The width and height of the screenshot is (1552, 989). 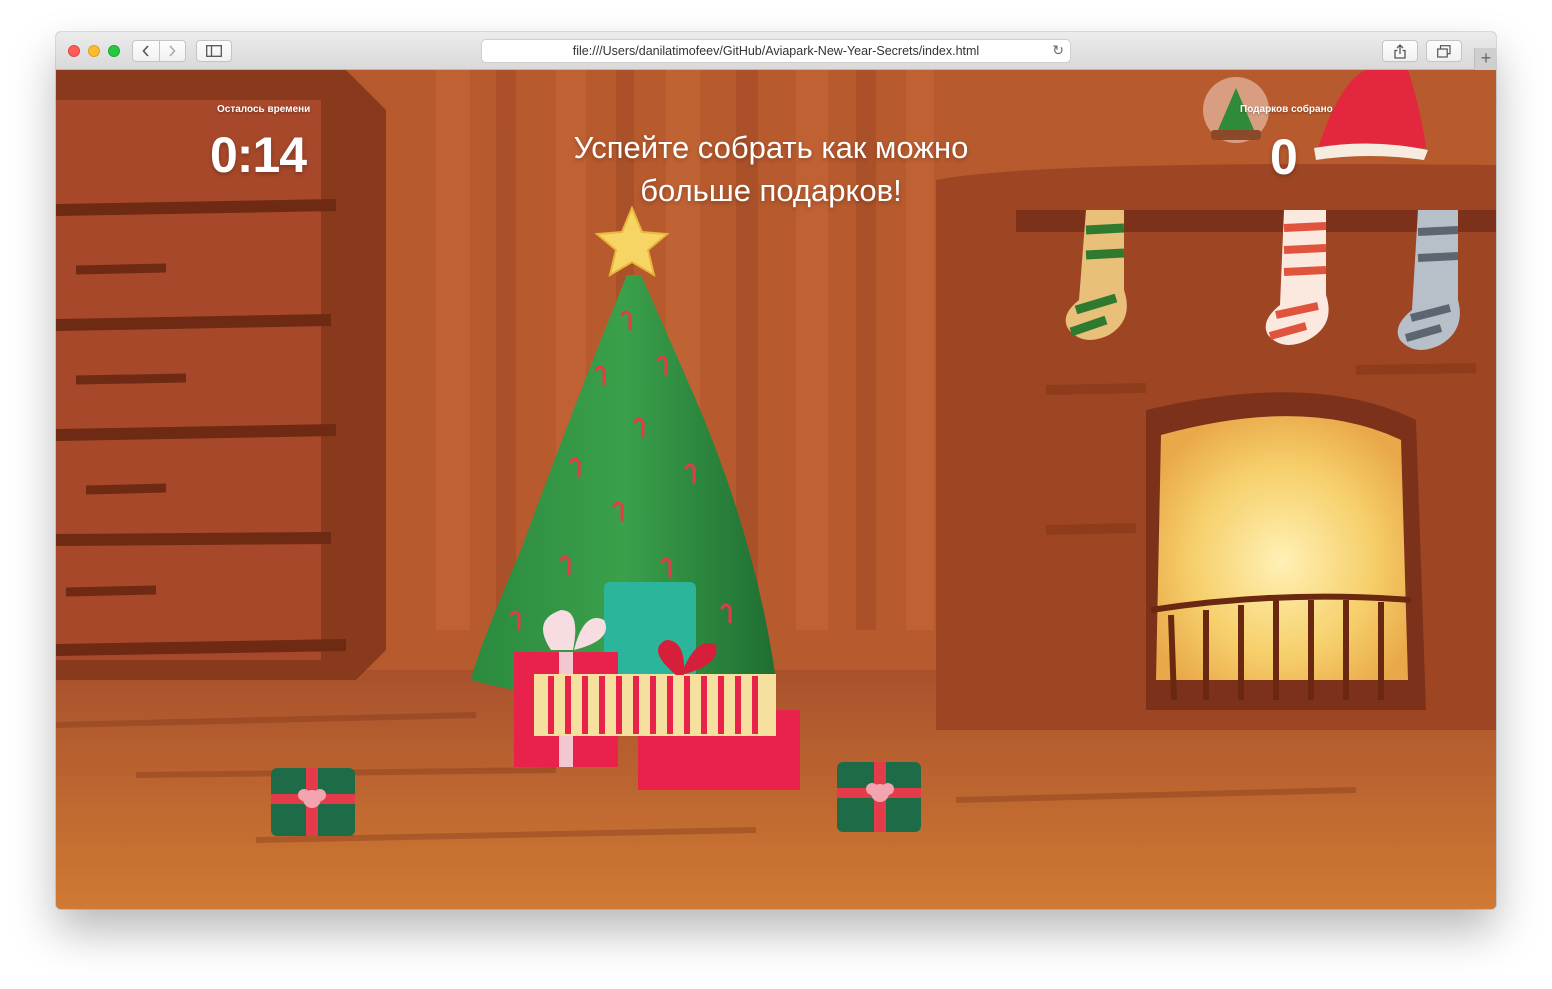 What do you see at coordinates (771, 190) in the screenshot?
I see `instruction-line-2: больше подарков!` at bounding box center [771, 190].